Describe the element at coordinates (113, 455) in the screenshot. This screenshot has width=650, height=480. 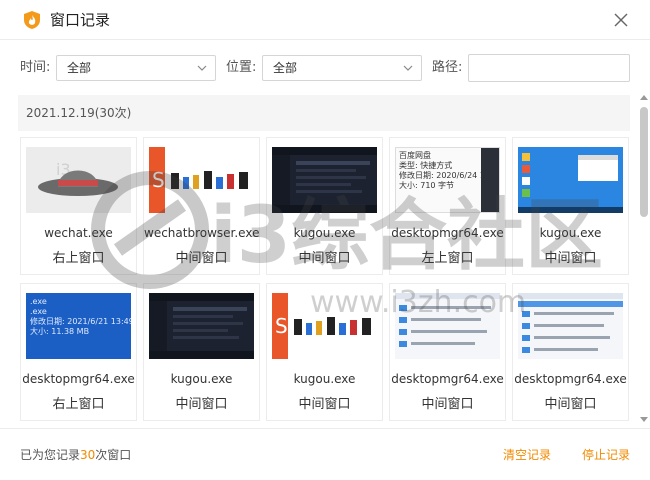
I see `status-suffix: 次窗口` at that location.